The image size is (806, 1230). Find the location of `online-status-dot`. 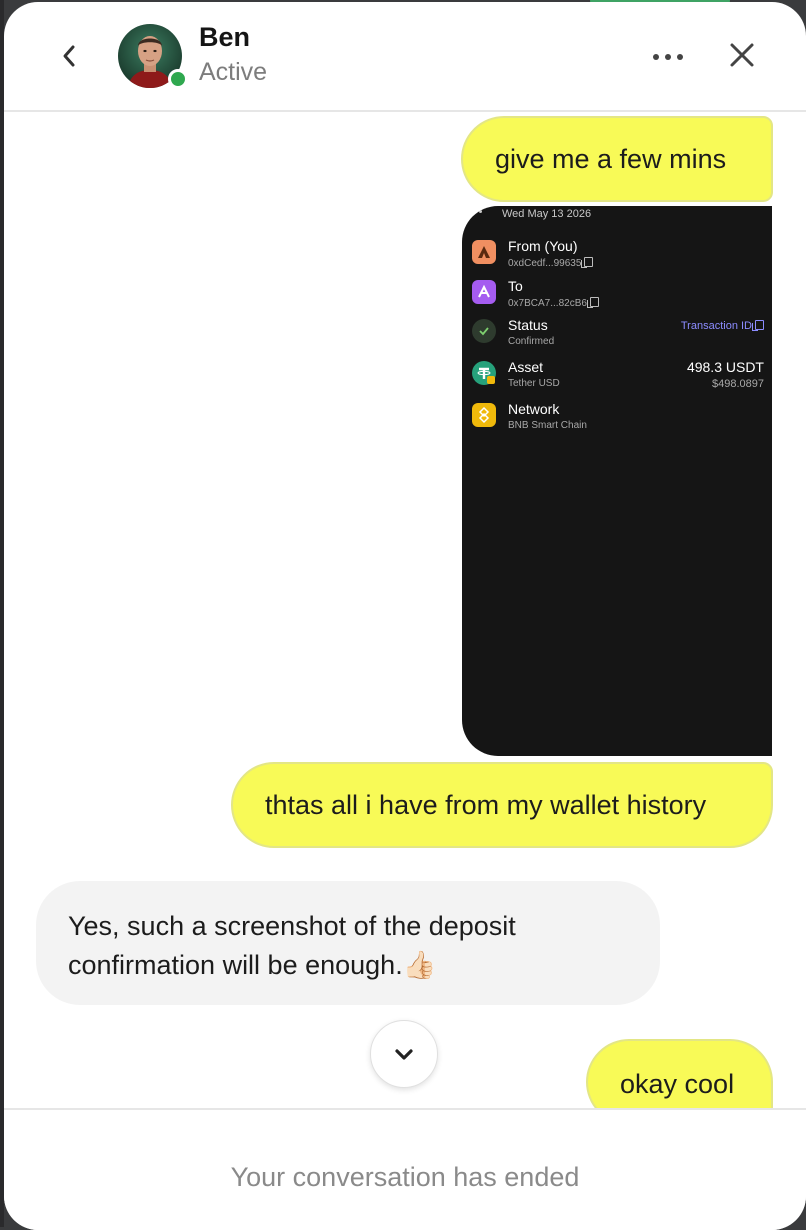

online-status-dot is located at coordinates (178, 79).